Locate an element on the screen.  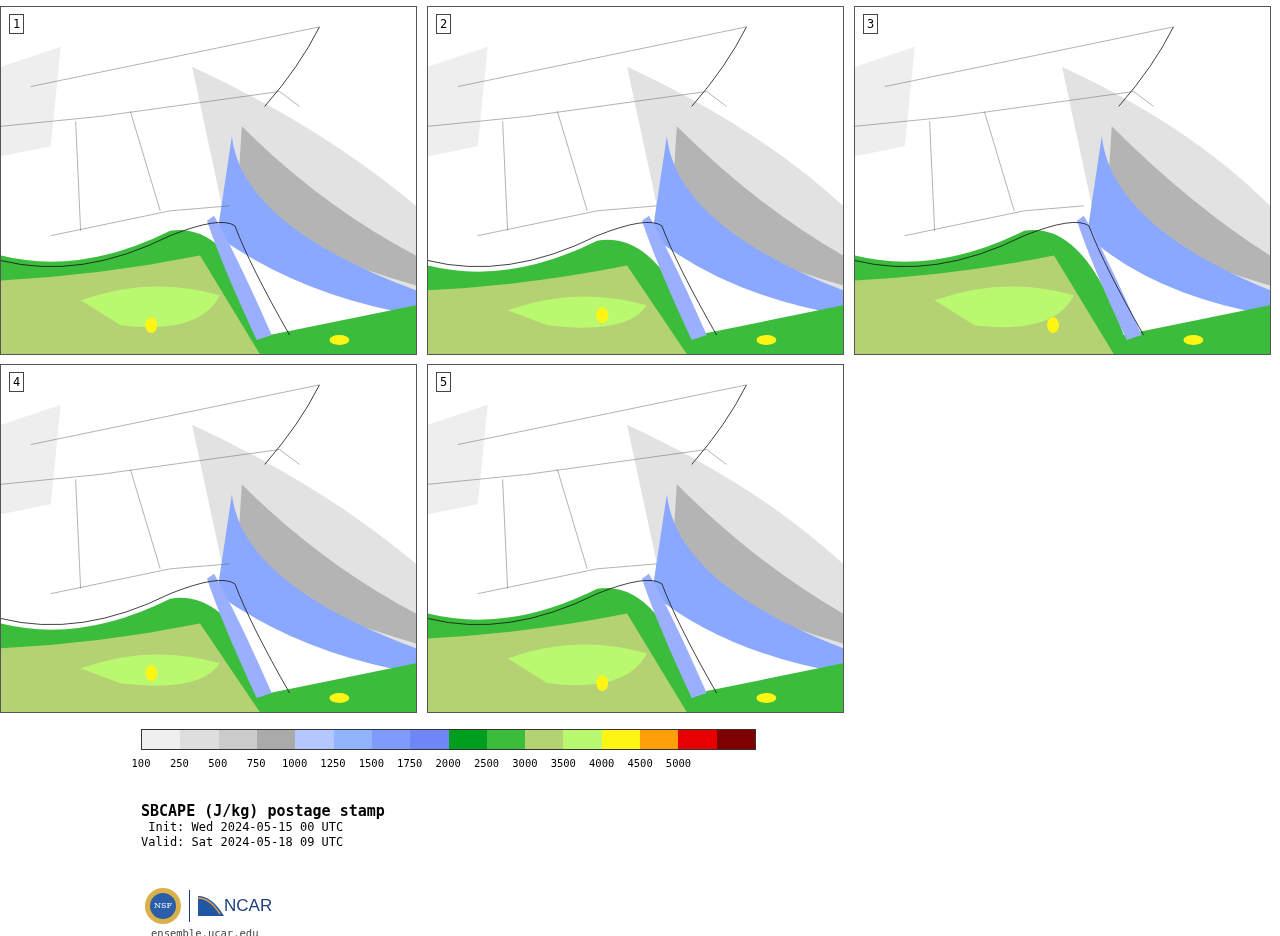
tick-label: 1000 is located at coordinates (294, 763).